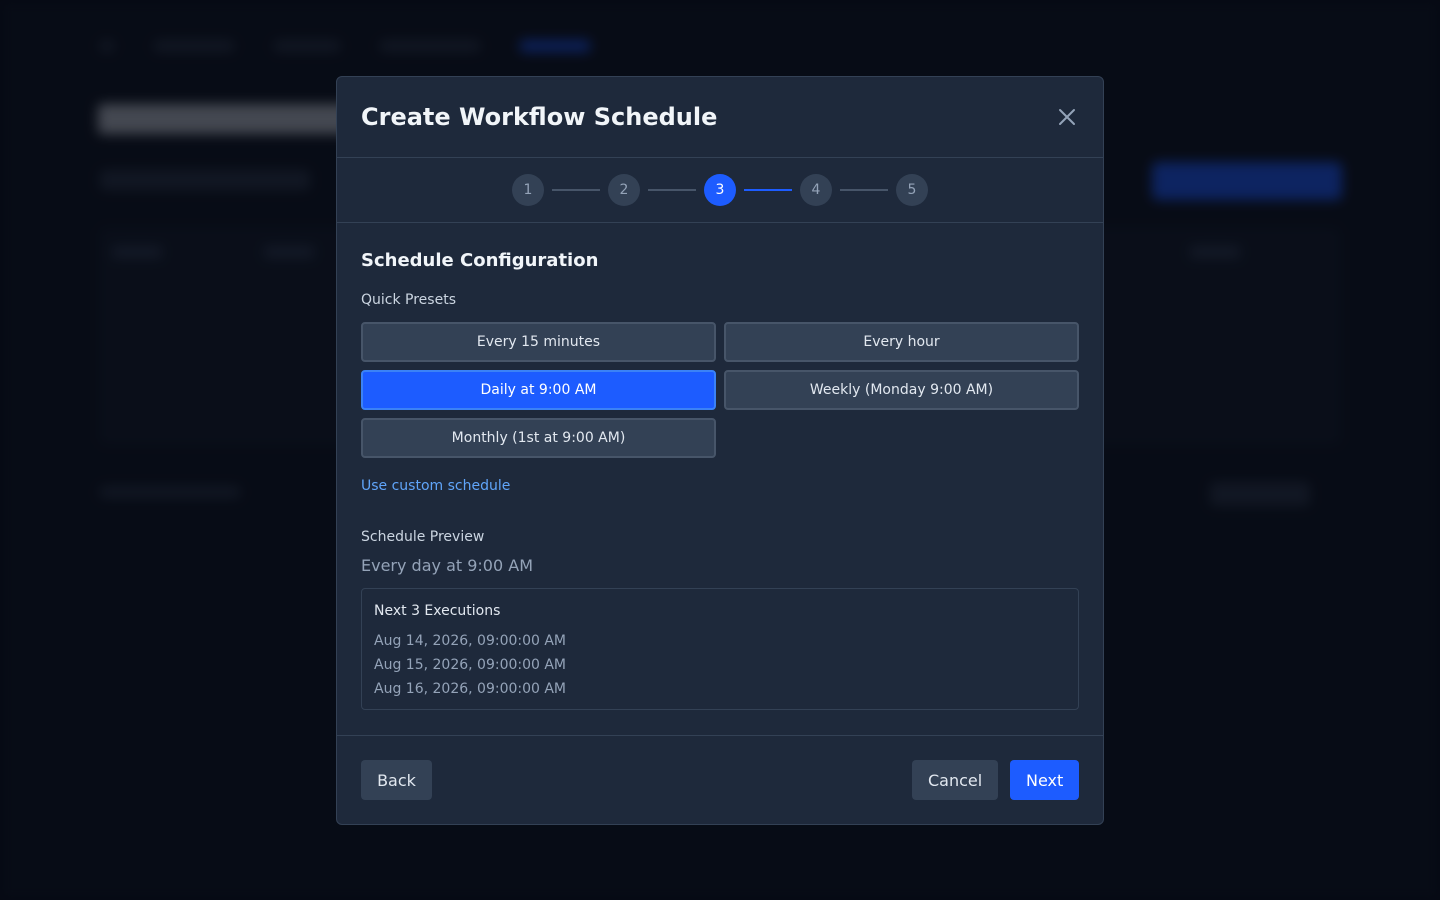  What do you see at coordinates (624, 190) in the screenshot?
I see `step-2: 2` at bounding box center [624, 190].